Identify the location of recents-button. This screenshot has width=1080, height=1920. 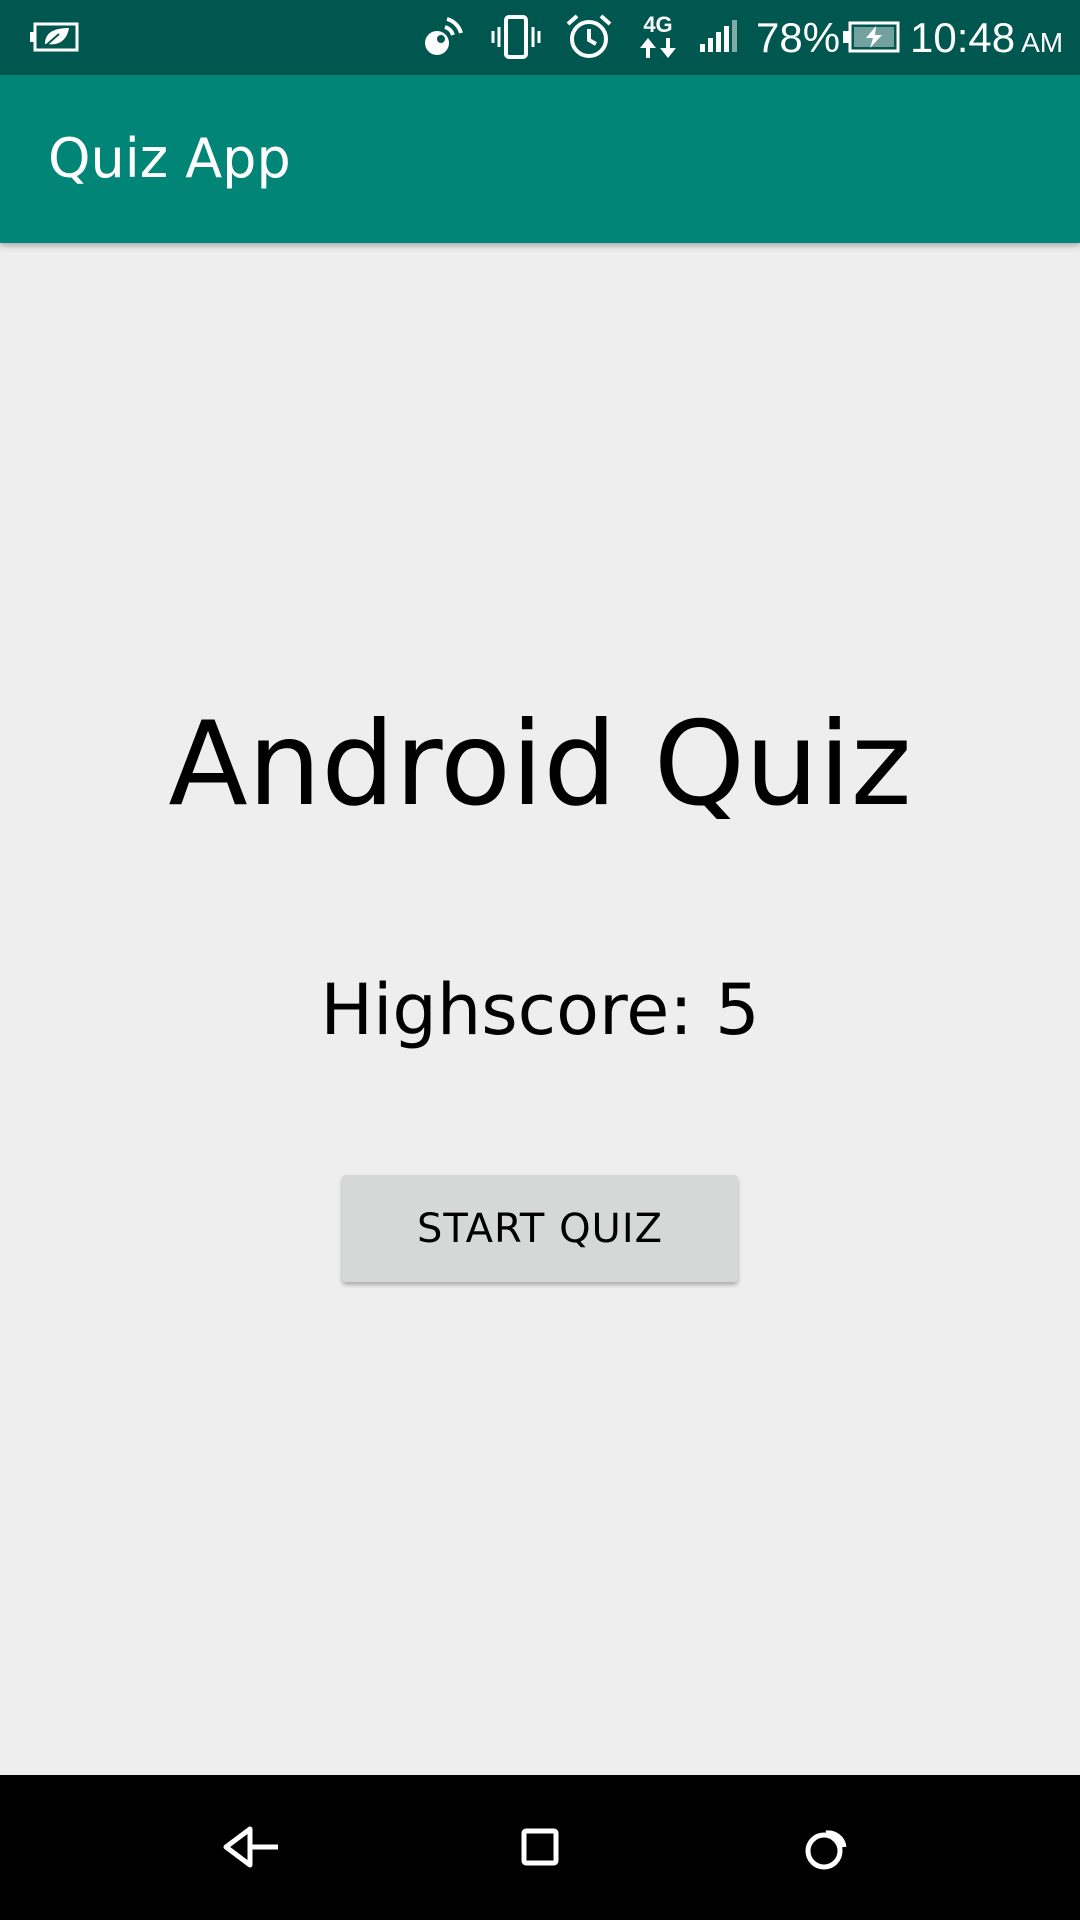
(828, 1847).